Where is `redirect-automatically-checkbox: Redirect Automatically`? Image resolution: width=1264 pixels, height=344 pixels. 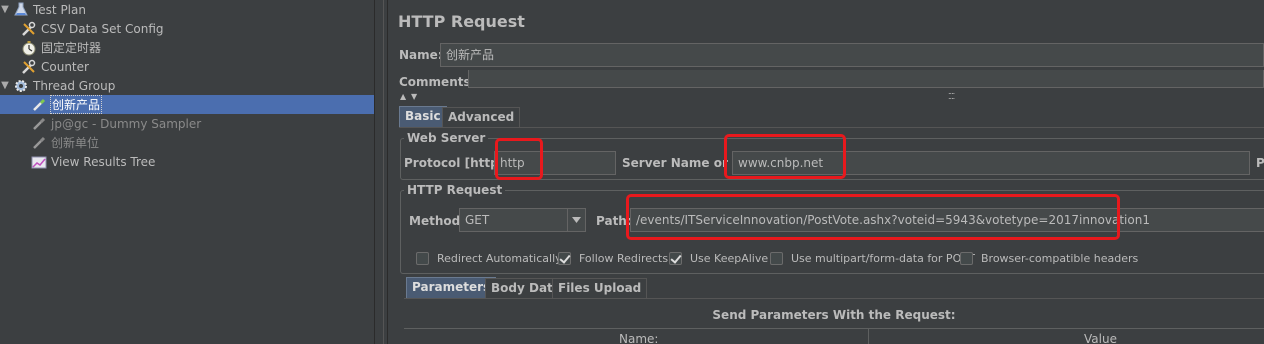 redirect-automatically-checkbox: Redirect Automatically is located at coordinates (489, 258).